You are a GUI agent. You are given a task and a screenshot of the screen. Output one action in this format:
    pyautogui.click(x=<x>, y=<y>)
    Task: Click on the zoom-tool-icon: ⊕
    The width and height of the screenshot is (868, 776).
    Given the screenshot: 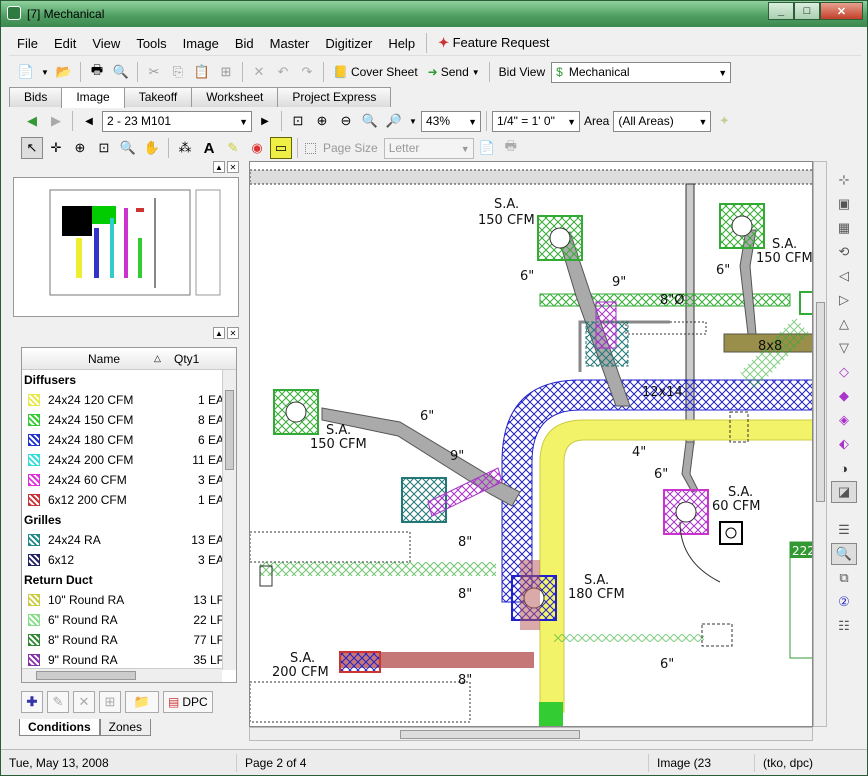 What is the action you would take?
    pyautogui.click(x=80, y=148)
    